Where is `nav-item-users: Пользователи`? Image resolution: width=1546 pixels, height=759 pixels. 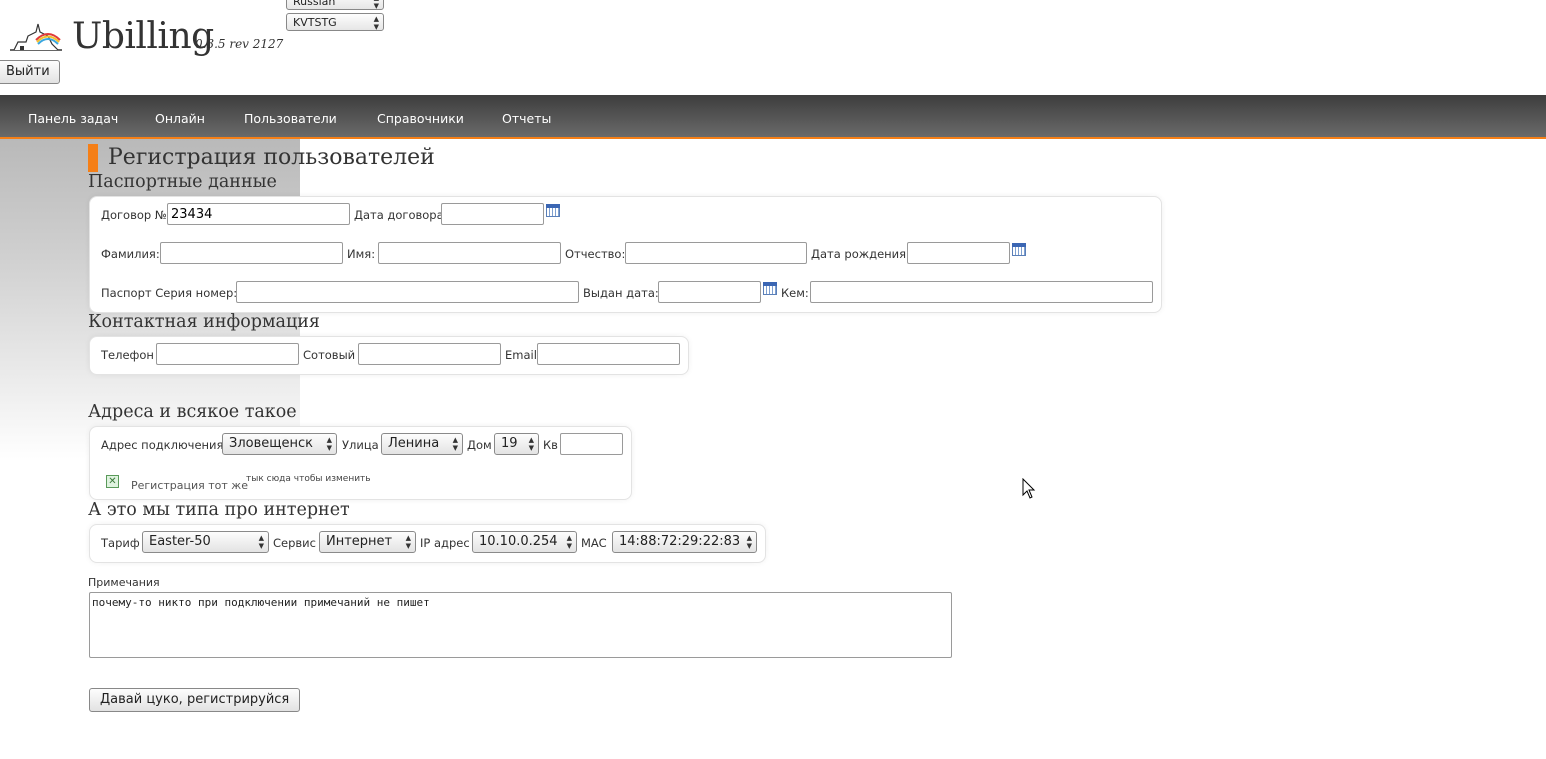
nav-item-users: Пользователи is located at coordinates (290, 118).